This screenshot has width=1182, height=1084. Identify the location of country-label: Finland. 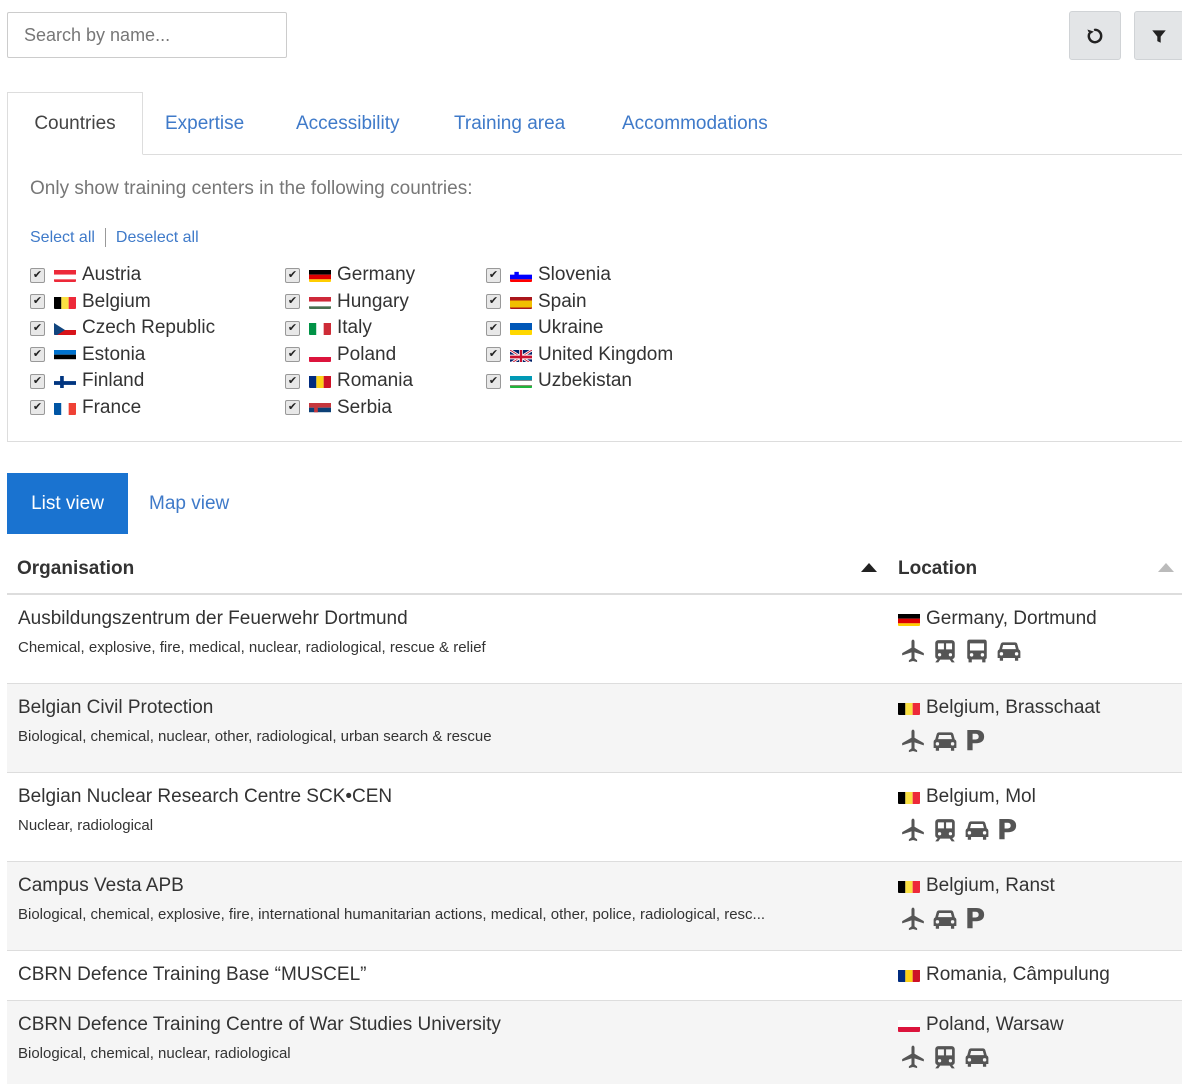
(113, 381).